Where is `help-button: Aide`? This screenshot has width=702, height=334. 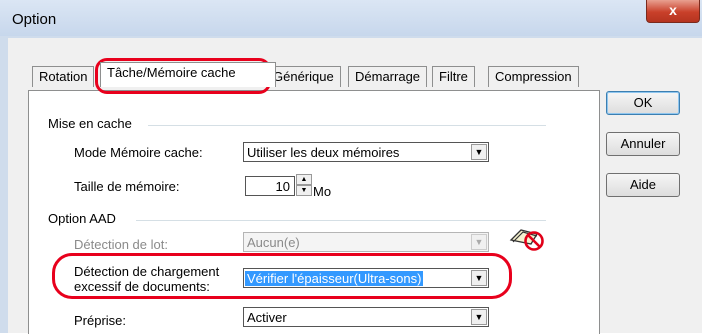 help-button: Aide is located at coordinates (643, 185).